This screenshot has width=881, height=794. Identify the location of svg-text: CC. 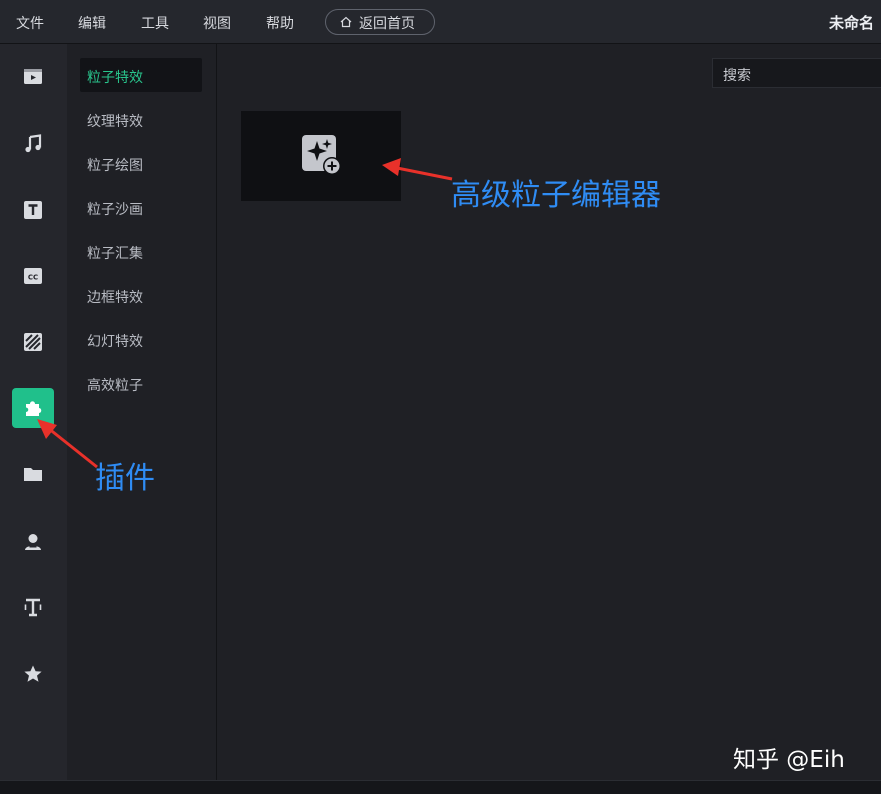
(33, 278).